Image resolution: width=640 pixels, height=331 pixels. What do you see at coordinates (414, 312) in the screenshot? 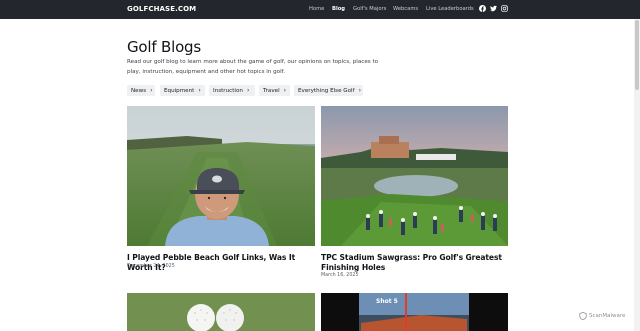
I see `post-image-video: Shot 5` at bounding box center [414, 312].